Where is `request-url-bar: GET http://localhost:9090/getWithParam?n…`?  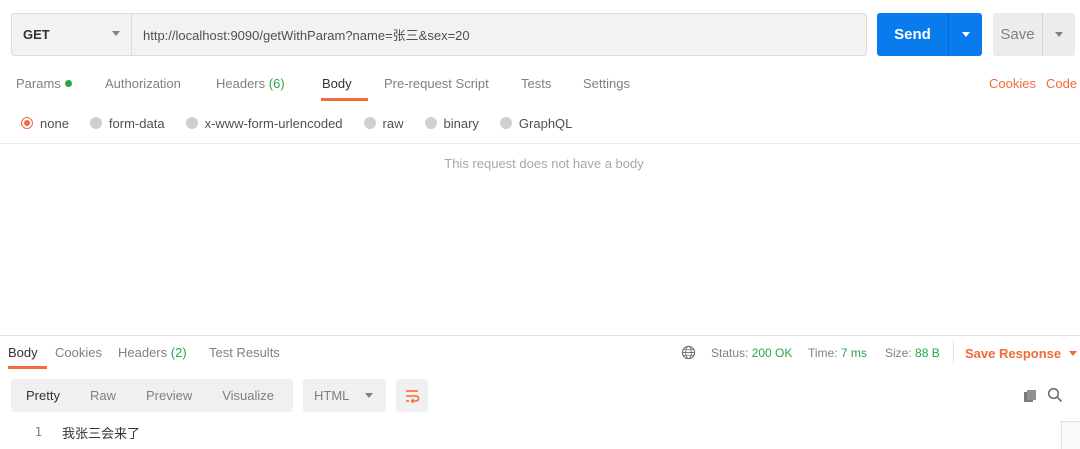
request-url-bar: GET http://localhost:9090/getWithParam?n… is located at coordinates (439, 34).